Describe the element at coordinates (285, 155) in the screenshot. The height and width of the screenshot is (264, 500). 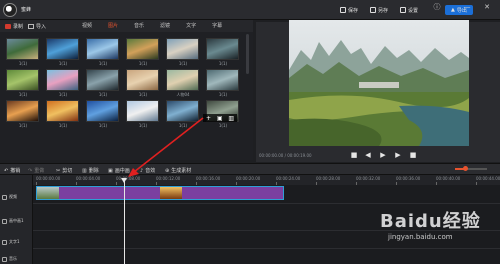
I see `preview-timecode: 00:00:00.00 / 00:00:19.00` at that location.